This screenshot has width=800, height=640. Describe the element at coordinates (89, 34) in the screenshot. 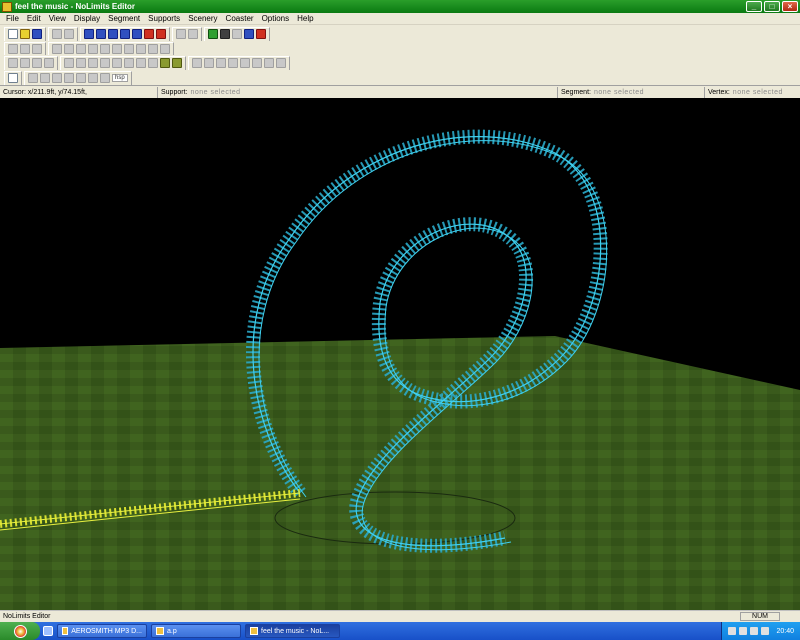

I see `insert-vertex-icon` at that location.